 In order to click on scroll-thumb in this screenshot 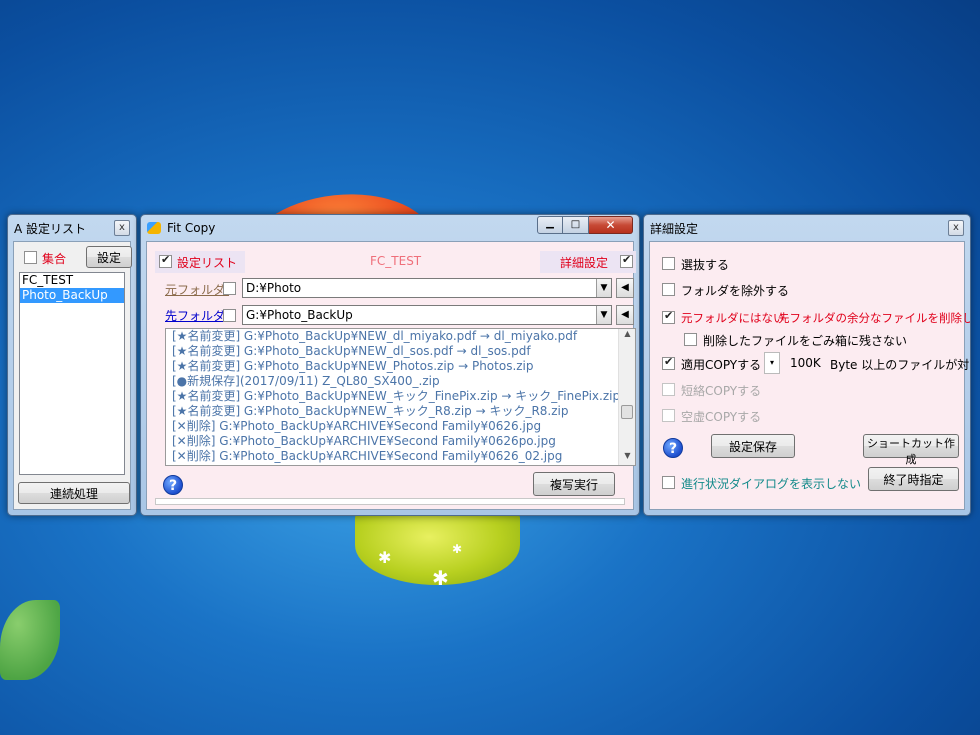, I will do `click(627, 412)`.